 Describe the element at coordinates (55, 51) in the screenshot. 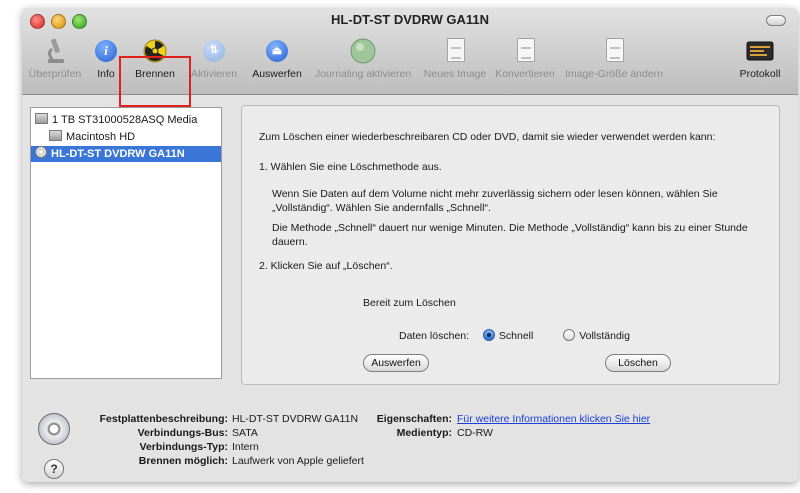

I see `microscope-icon` at that location.